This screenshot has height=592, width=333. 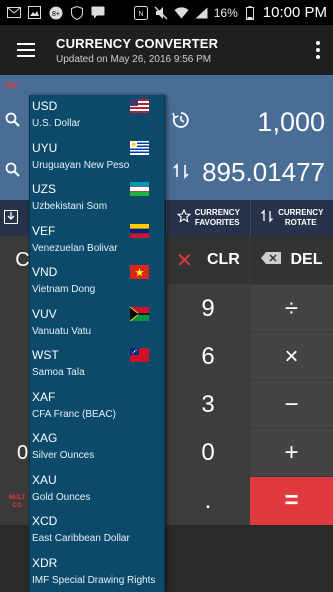 I want to click on favorites-label: CURRENCY FAVORITES, so click(x=217, y=217).